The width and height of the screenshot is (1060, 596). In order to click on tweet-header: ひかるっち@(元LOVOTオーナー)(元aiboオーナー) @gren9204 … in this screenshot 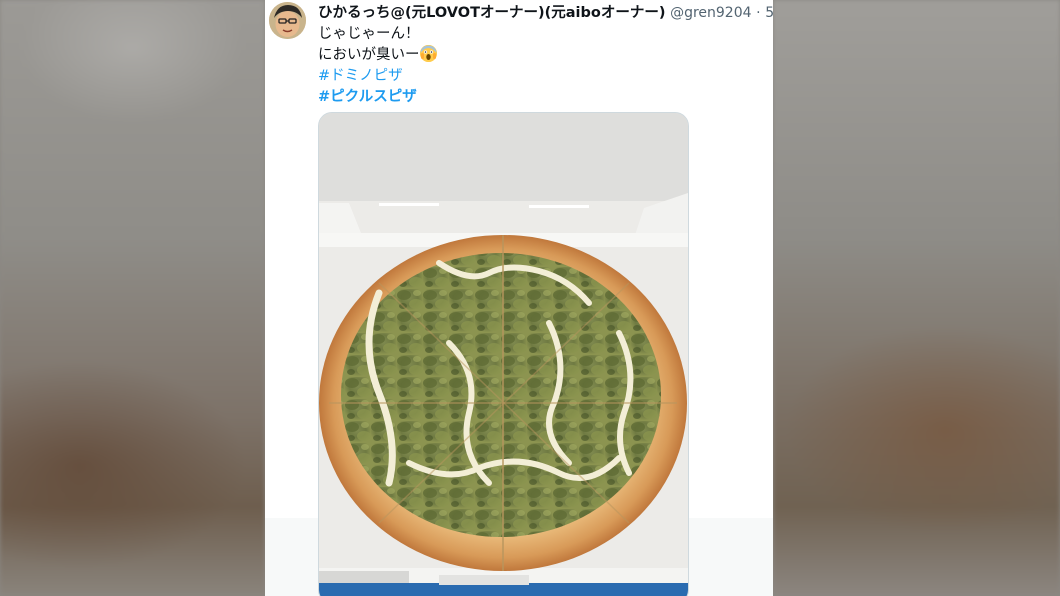, I will do `click(545, 13)`.